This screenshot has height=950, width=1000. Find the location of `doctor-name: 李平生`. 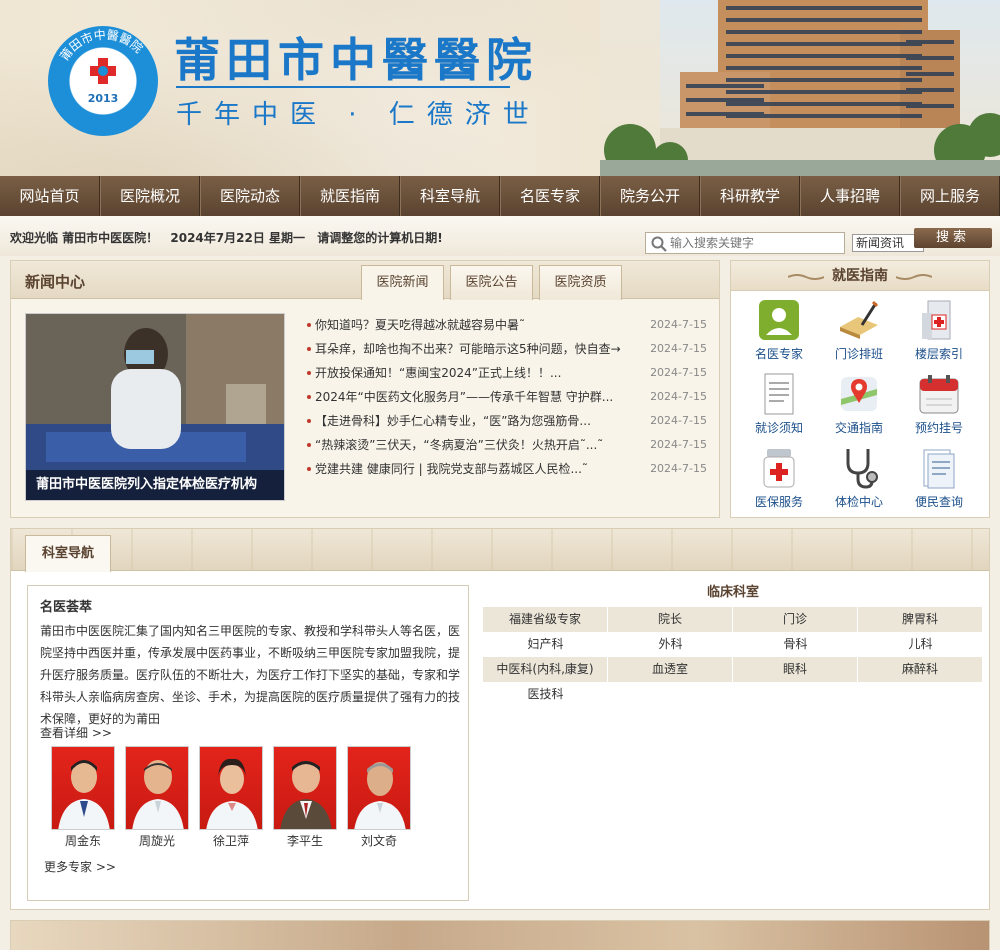

doctor-name: 李平生 is located at coordinates (305, 841).